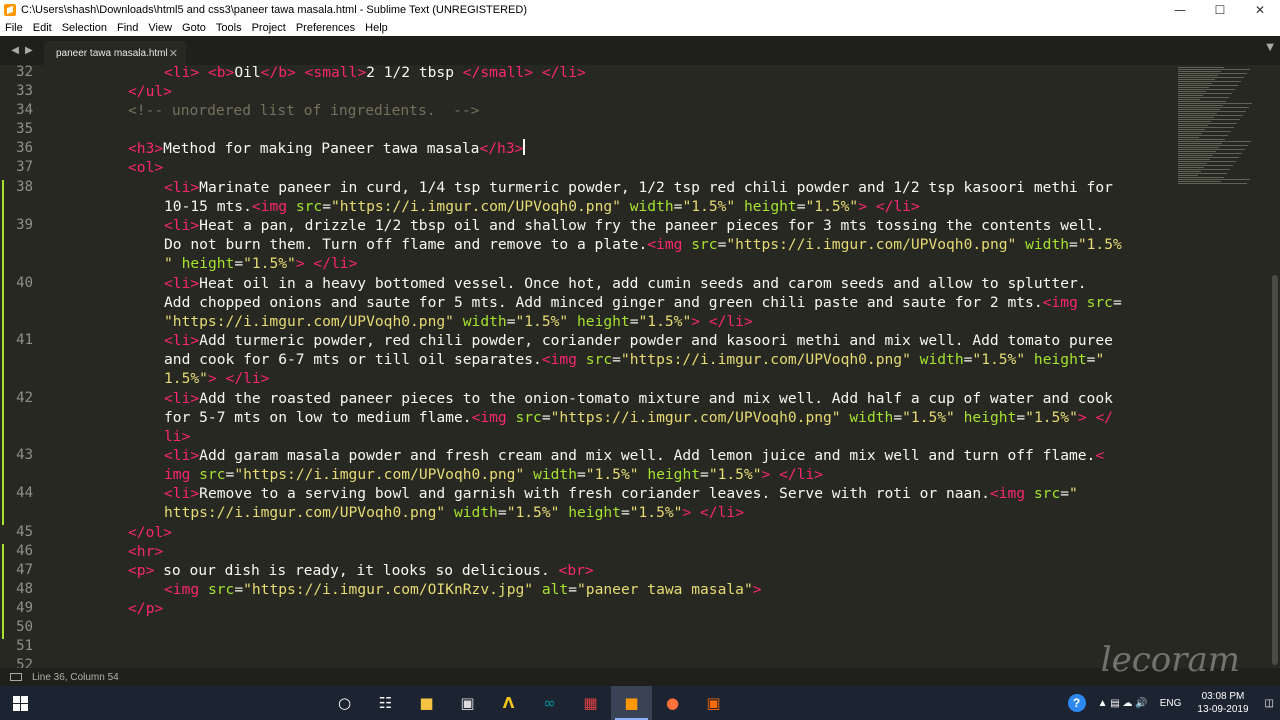 The image size is (1280, 720). What do you see at coordinates (160, 28) in the screenshot?
I see `menu-view: View` at bounding box center [160, 28].